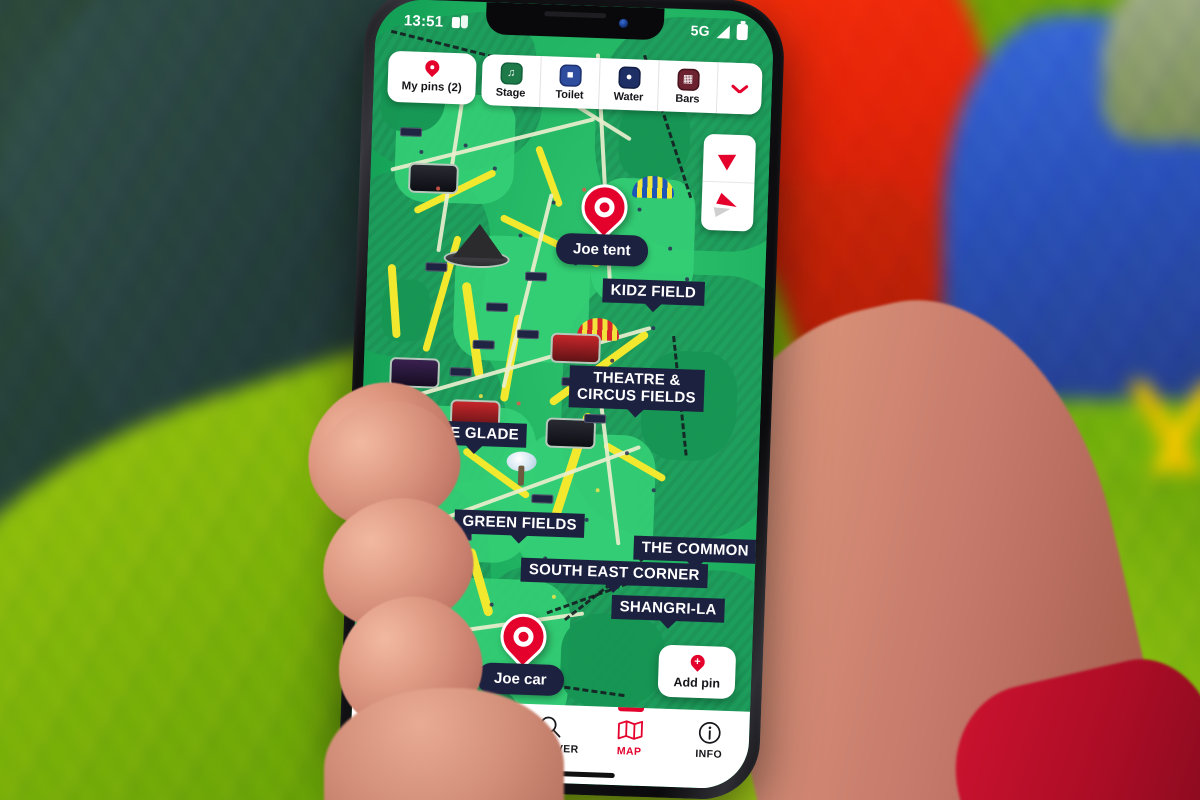  Describe the element at coordinates (521, 468) in the screenshot. I see `tree-icon` at that location.